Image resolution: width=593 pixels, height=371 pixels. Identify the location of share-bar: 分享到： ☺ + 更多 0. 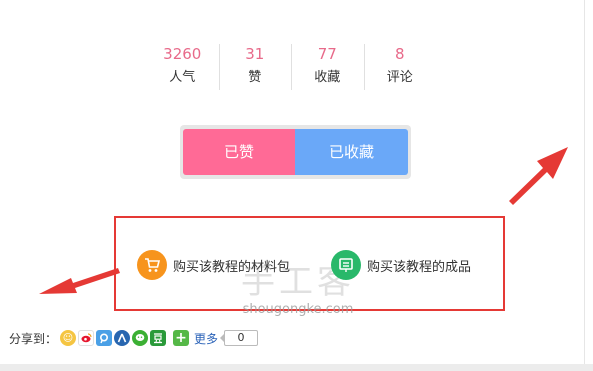
(134, 338).